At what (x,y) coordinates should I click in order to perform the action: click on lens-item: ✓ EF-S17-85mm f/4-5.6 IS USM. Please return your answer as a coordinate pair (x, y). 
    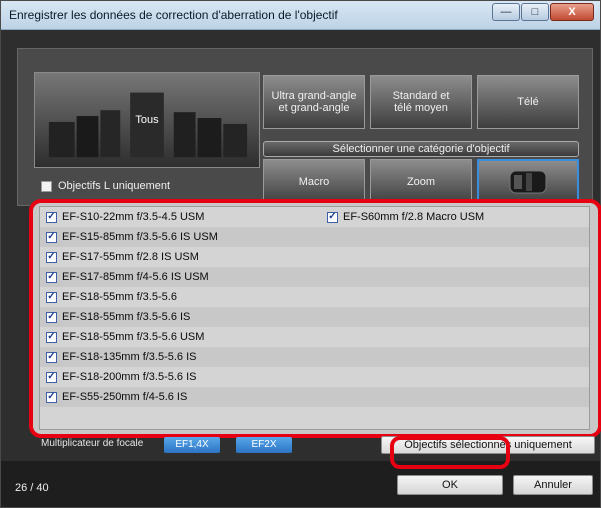
    Looking at the image, I should click on (127, 277).